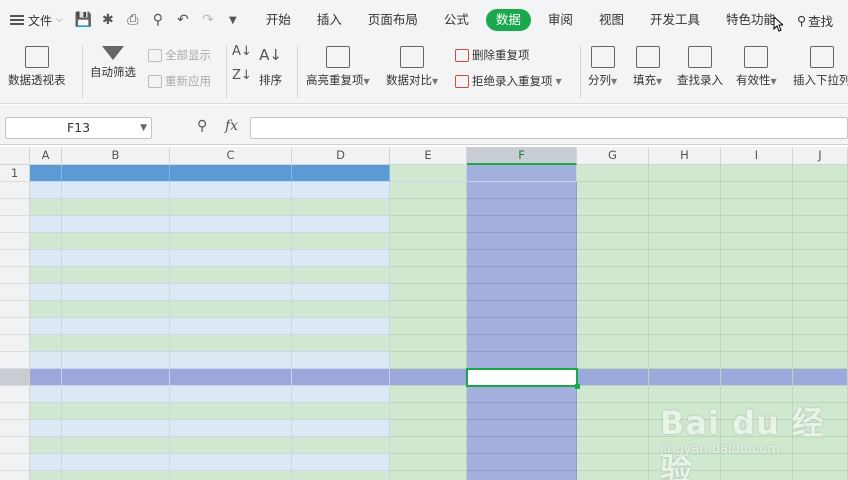 The width and height of the screenshot is (848, 480). Describe the element at coordinates (15, 156) in the screenshot. I see `select-all-corner` at that location.